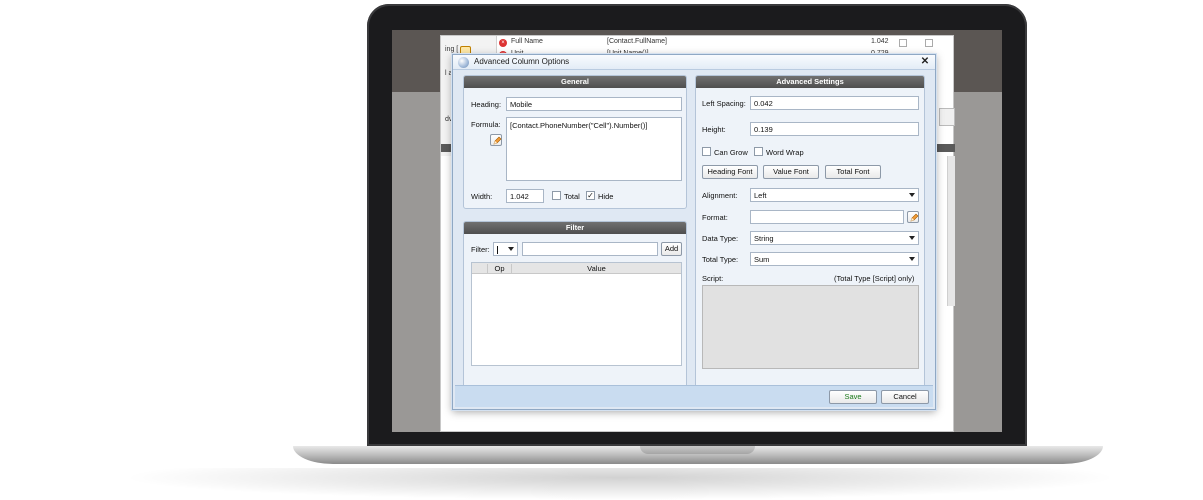  Describe the element at coordinates (834, 195) in the screenshot. I see `alignment-select: Left` at that location.